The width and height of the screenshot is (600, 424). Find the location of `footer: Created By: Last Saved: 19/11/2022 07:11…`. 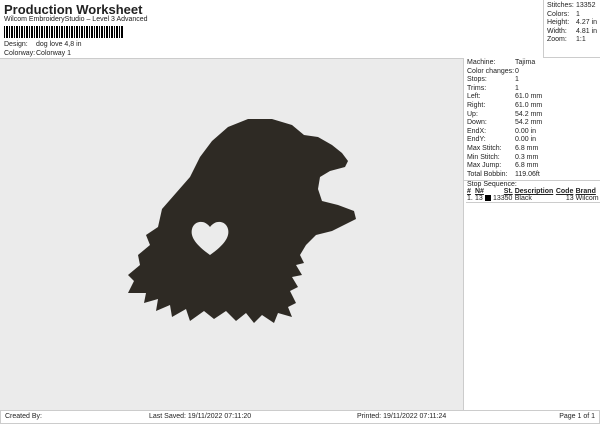

footer: Created By: Last Saved: 19/11/2022 07:11… is located at coordinates (300, 417).